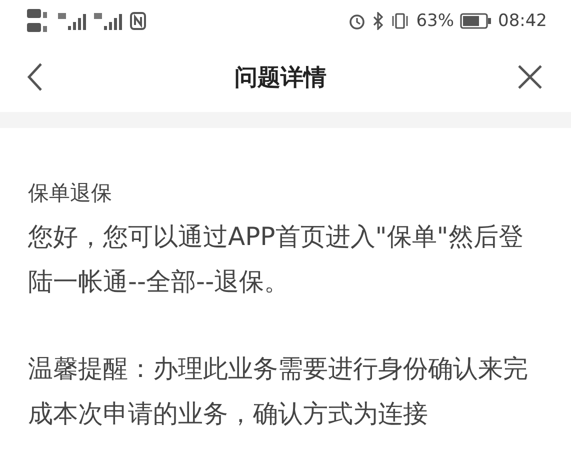  What do you see at coordinates (280, 78) in the screenshot?
I see `page-title: 问题详情` at bounding box center [280, 78].